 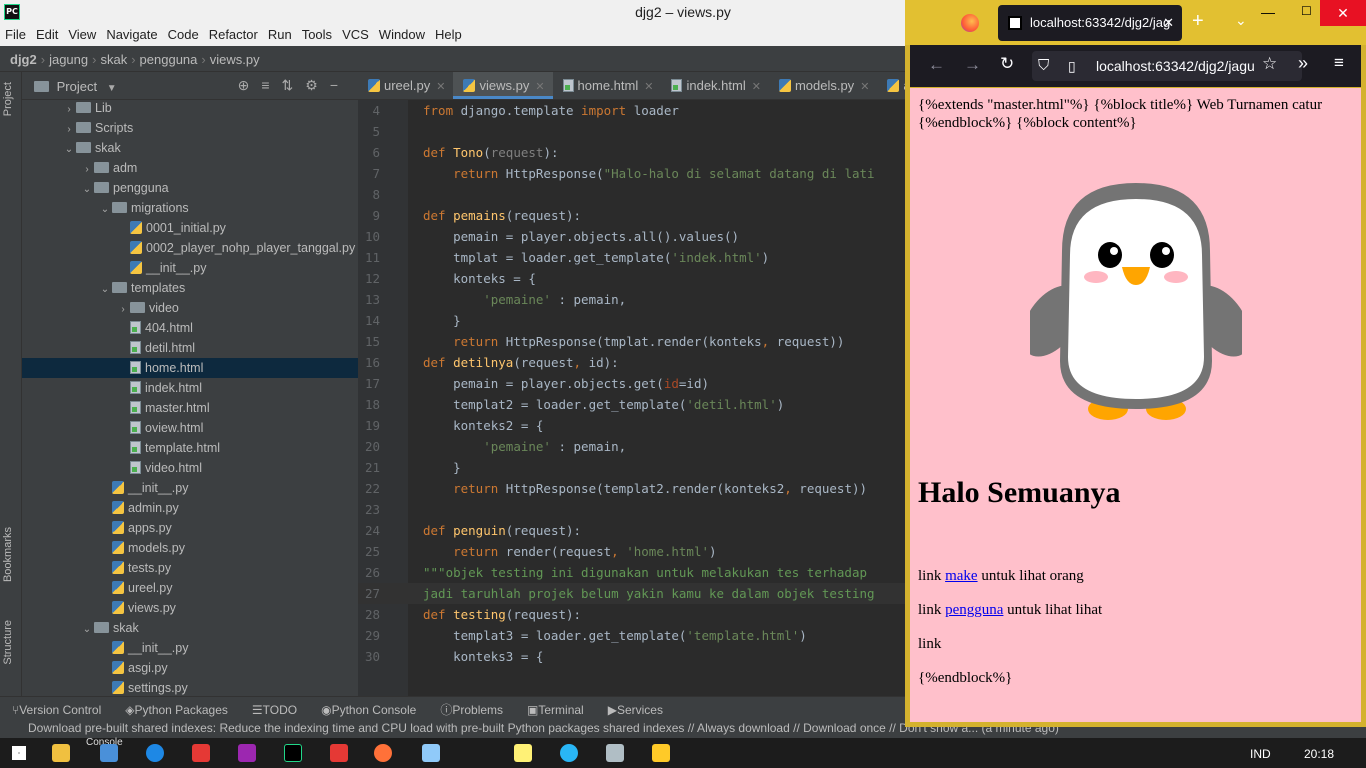 I want to click on bottom-tab: ▶ Services, so click(x=635, y=708).